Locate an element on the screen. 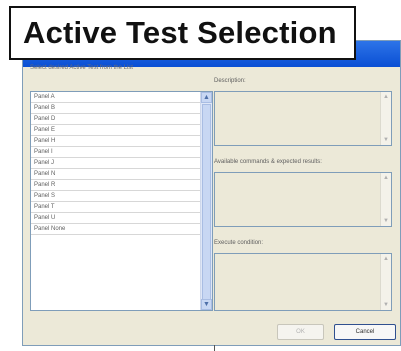 The width and height of the screenshot is (401, 351). execute-scroll-down-icon: ▼ is located at coordinates (386, 305).